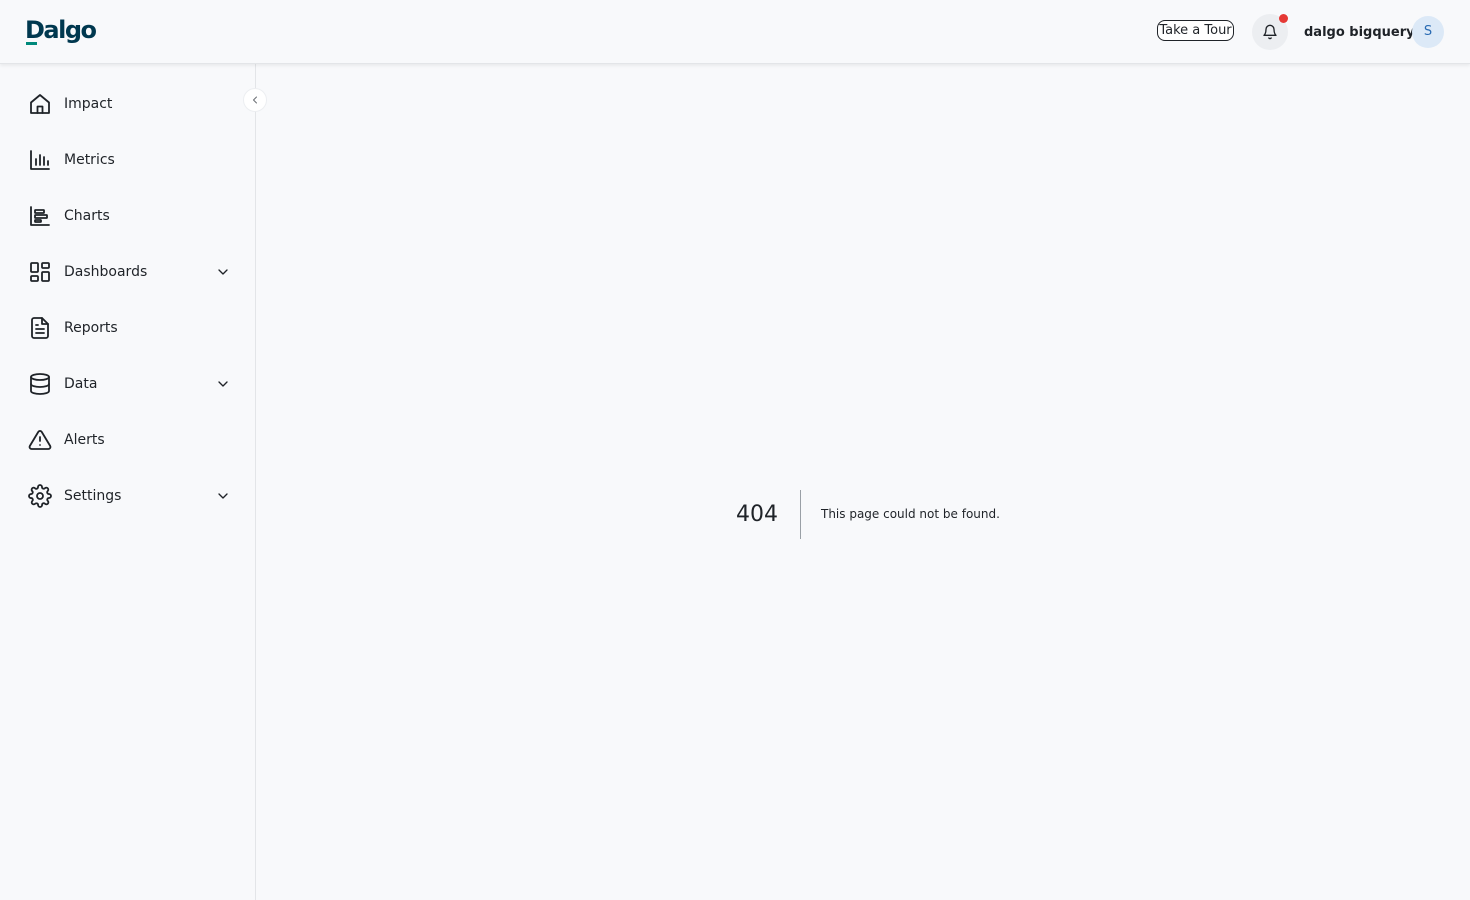 The width and height of the screenshot is (1470, 900). I want to click on notification-dot, so click(1283, 18).